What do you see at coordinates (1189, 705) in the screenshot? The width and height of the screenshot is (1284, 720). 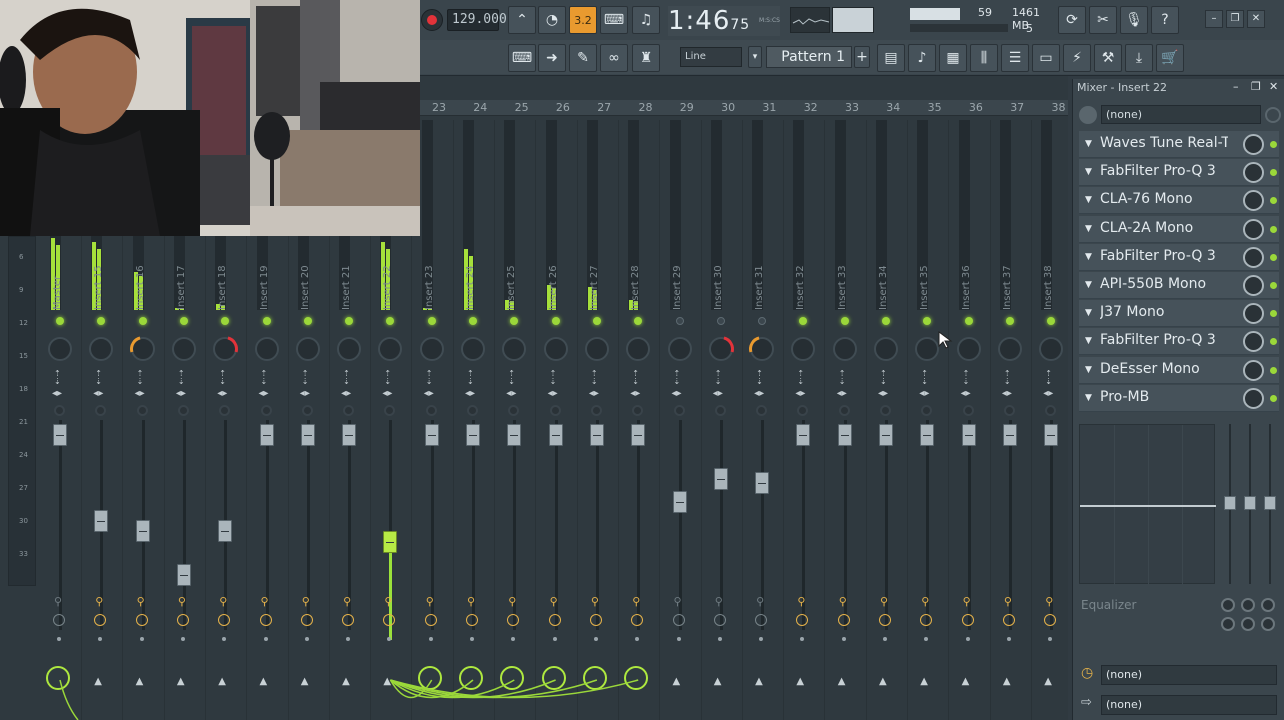 I see `output-select-2: (none)` at bounding box center [1189, 705].